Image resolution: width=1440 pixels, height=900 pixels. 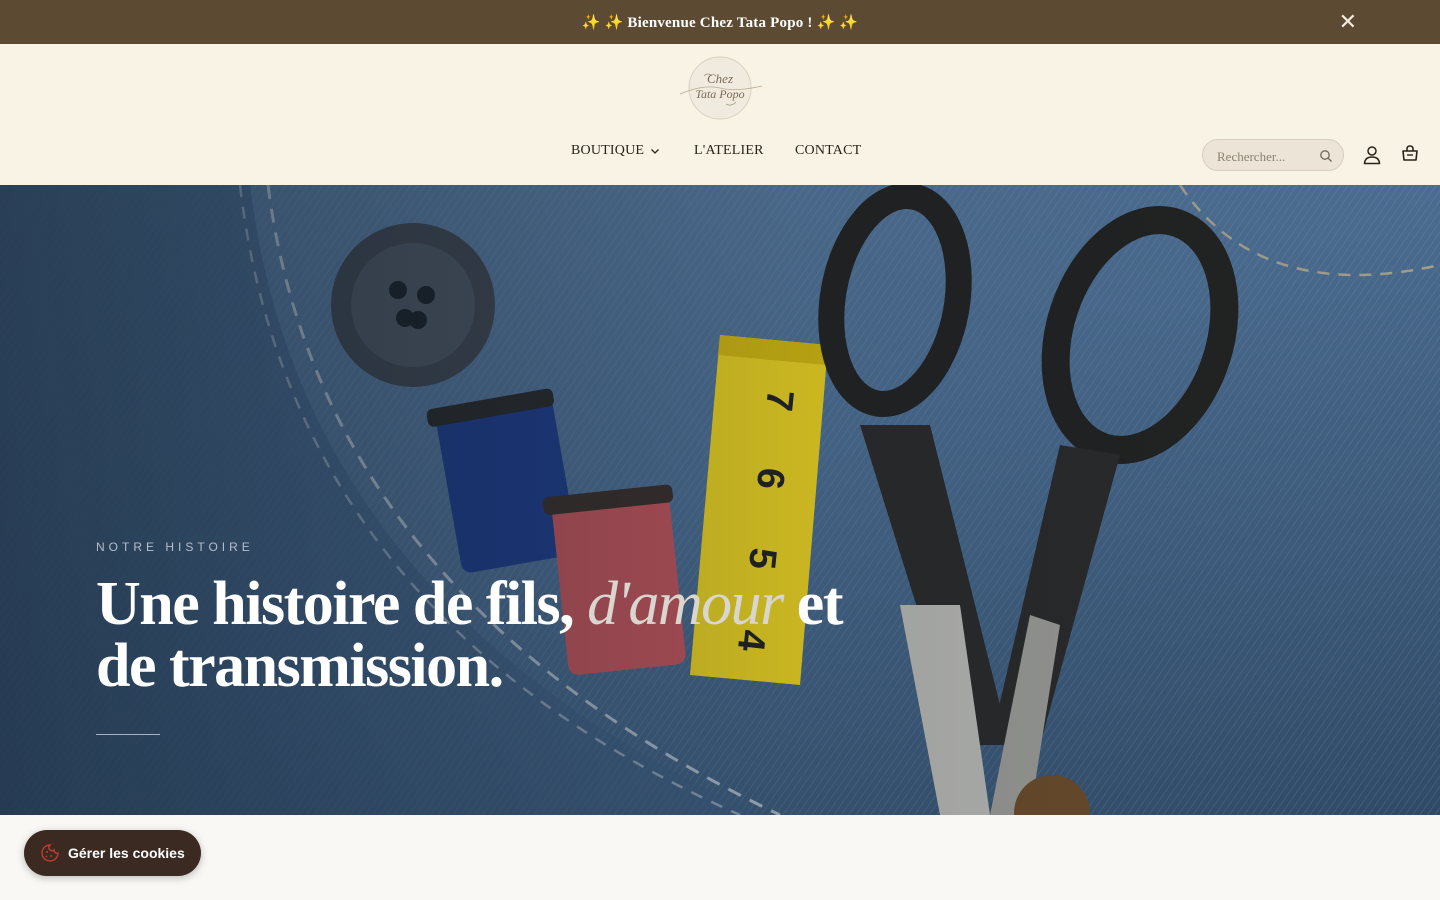 What do you see at coordinates (1372, 155) in the screenshot?
I see `account-icon` at bounding box center [1372, 155].